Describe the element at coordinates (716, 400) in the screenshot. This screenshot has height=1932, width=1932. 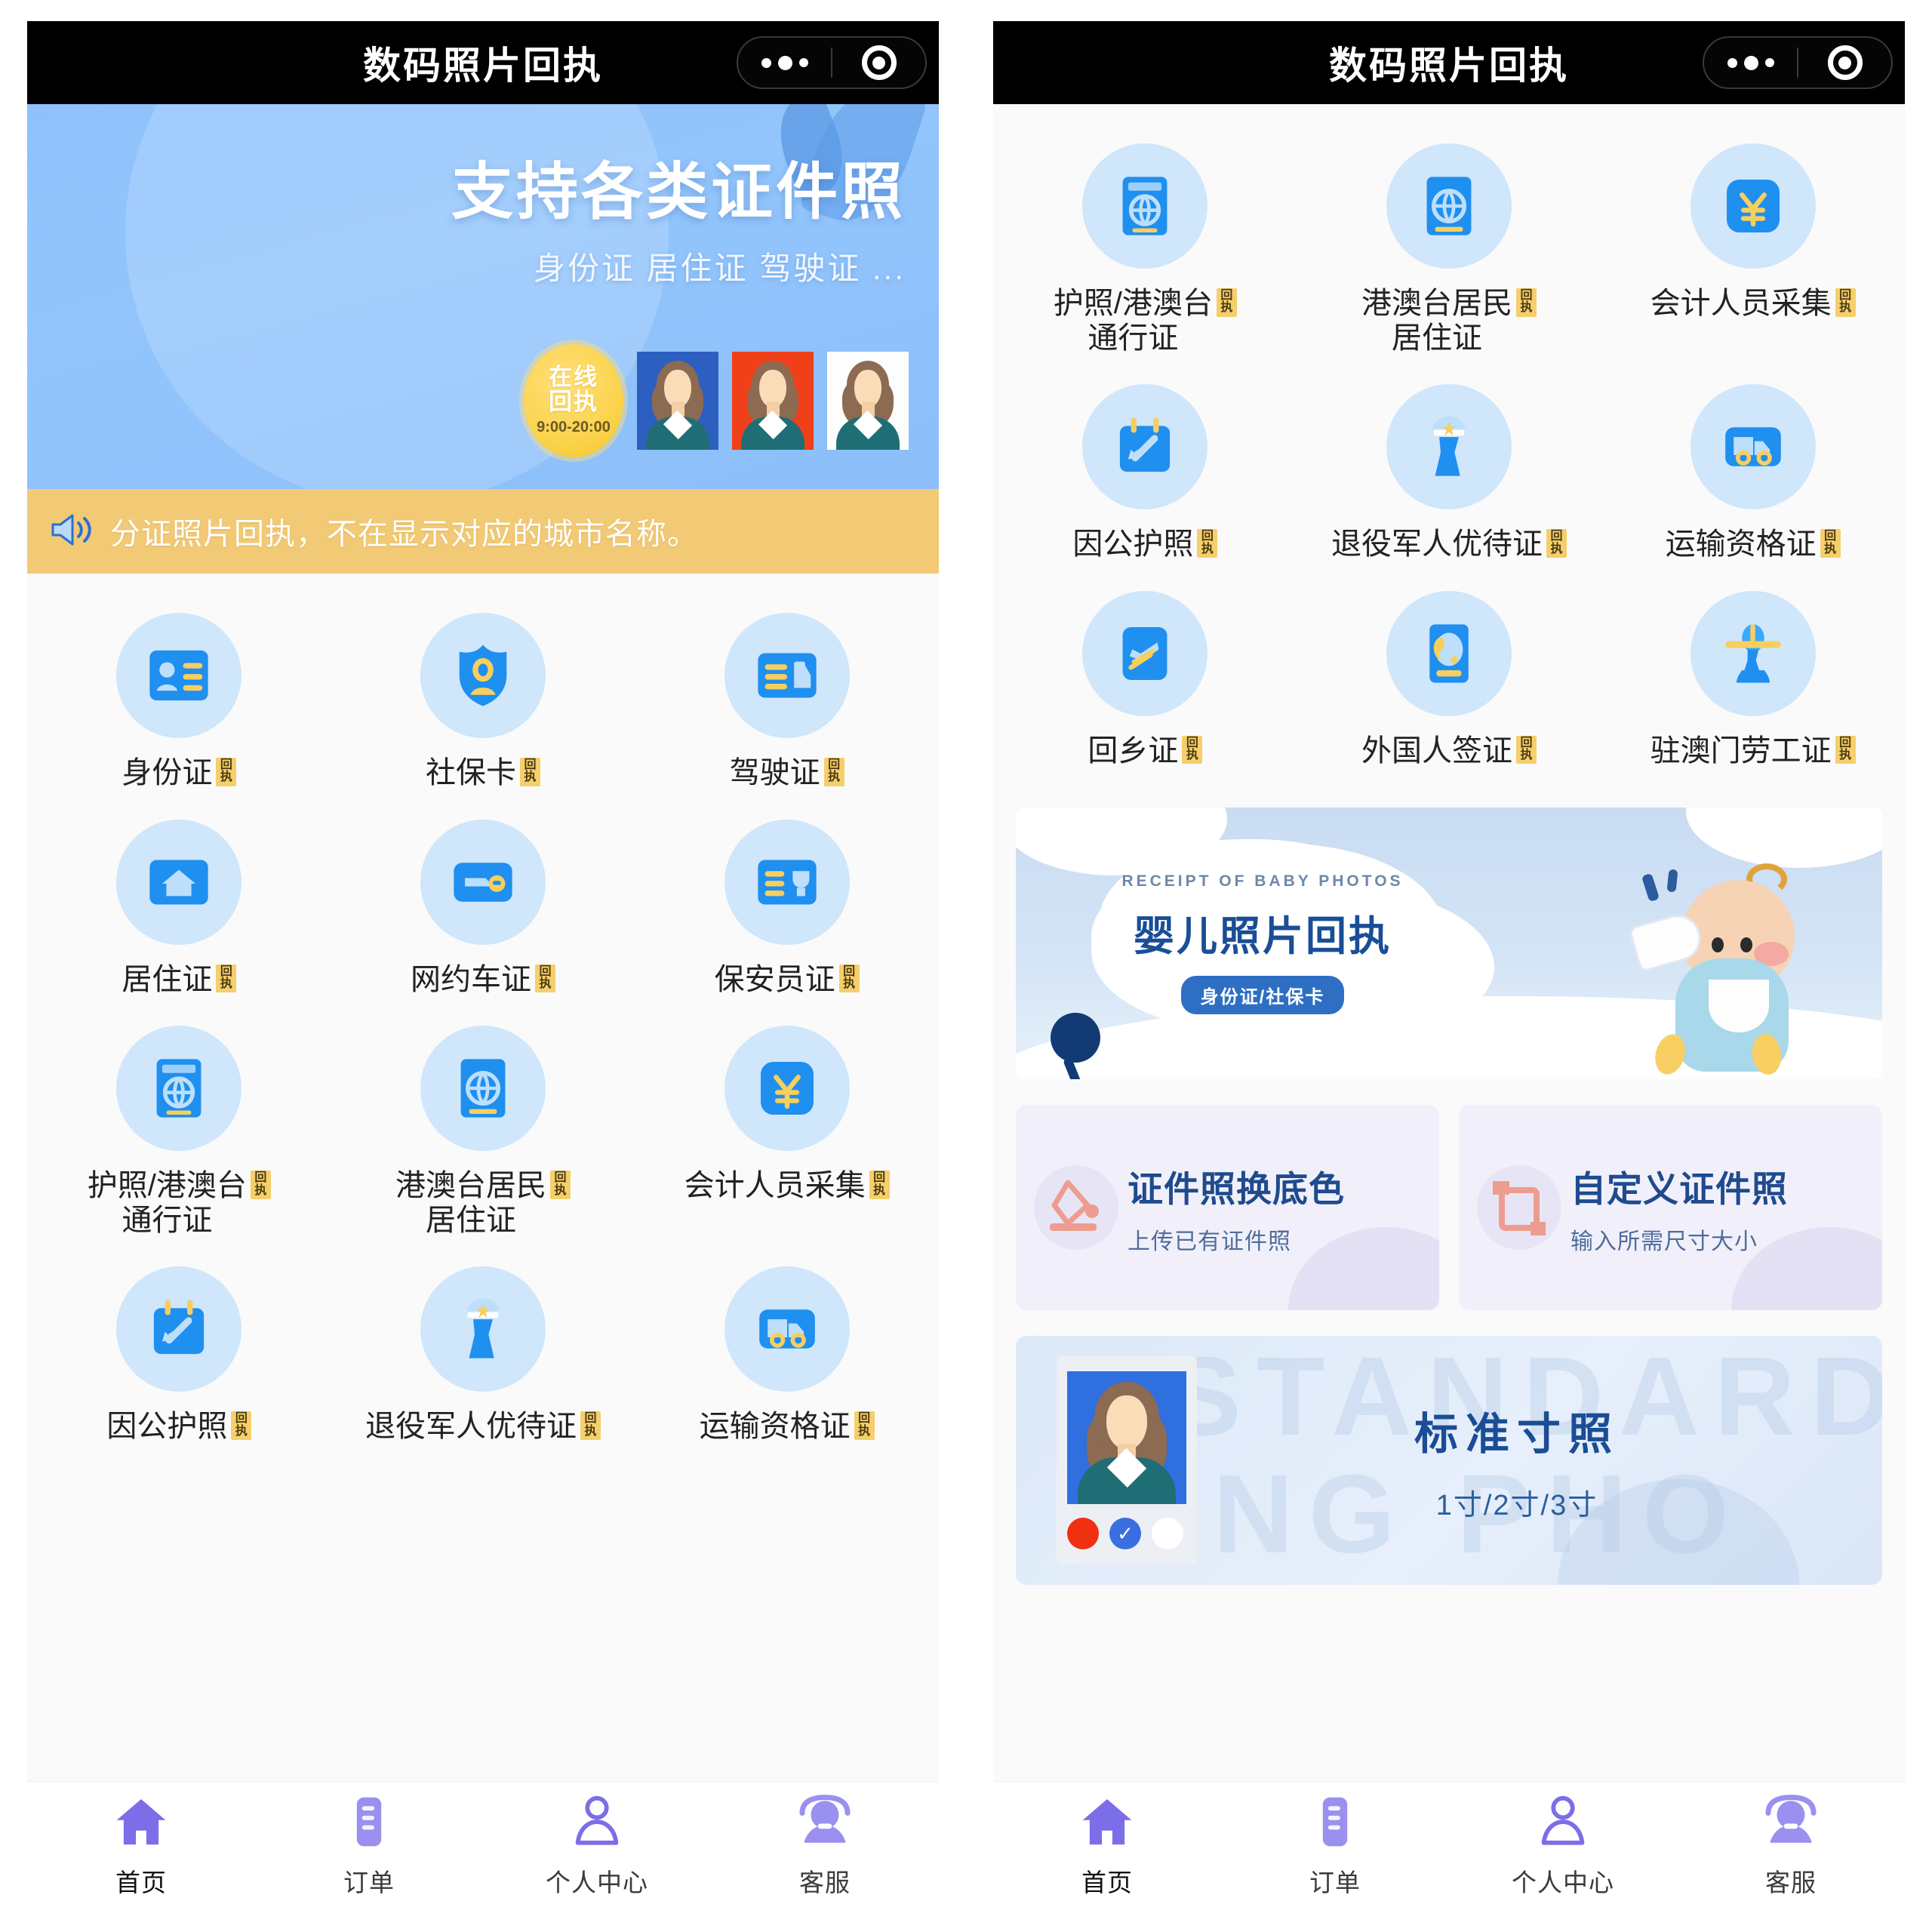
I see `hero-bottom-row: 在线 回执 9:00-20:00` at that location.